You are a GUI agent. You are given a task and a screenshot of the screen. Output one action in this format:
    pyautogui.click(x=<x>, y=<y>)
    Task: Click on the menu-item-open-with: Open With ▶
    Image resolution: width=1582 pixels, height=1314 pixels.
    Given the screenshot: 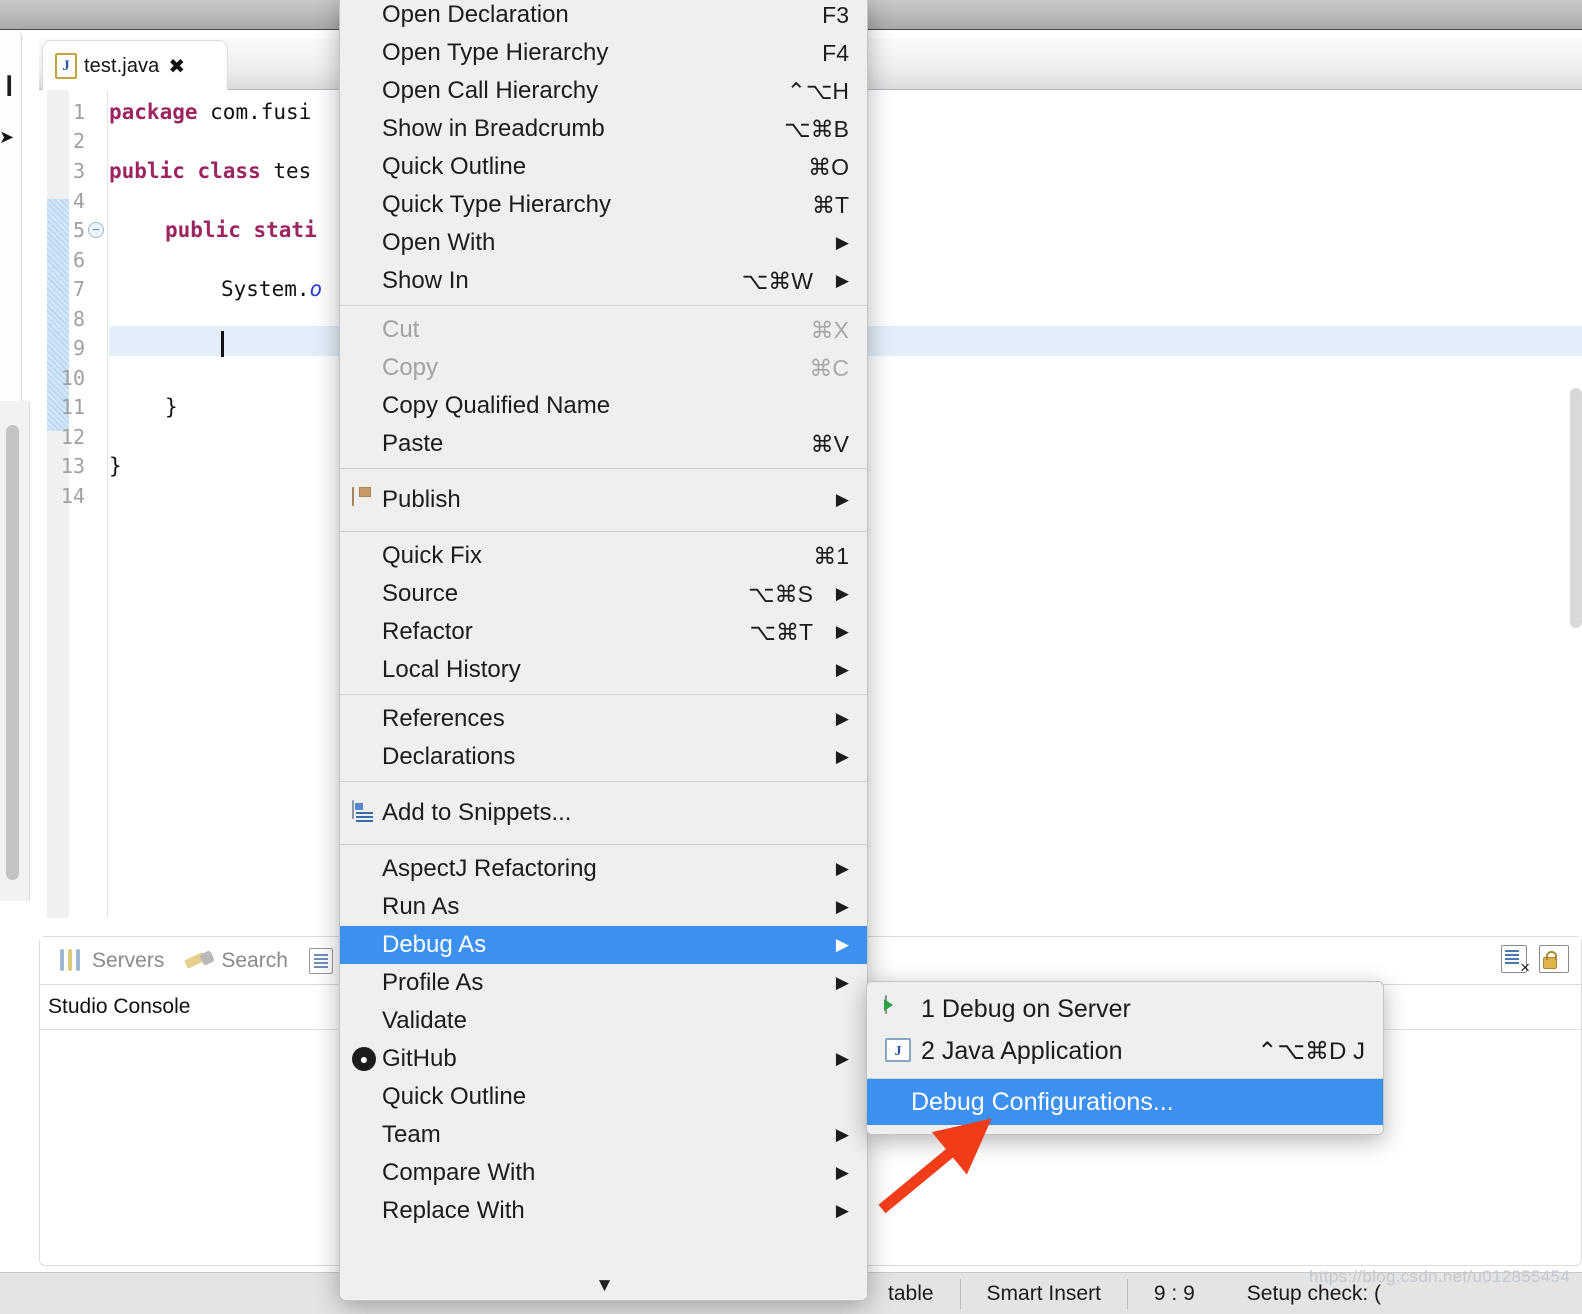 What is the action you would take?
    pyautogui.click(x=603, y=243)
    